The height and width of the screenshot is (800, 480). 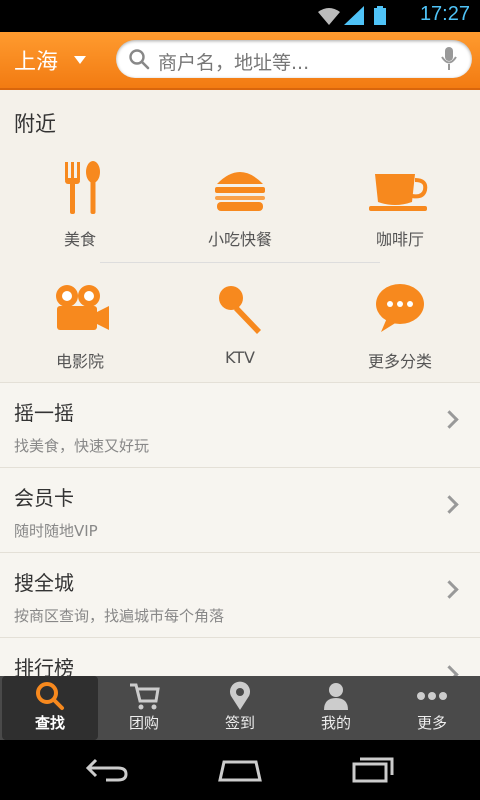 What do you see at coordinates (119, 616) in the screenshot?
I see `list-item-subtitle: 按商区查询，找遍城市每个角落` at bounding box center [119, 616].